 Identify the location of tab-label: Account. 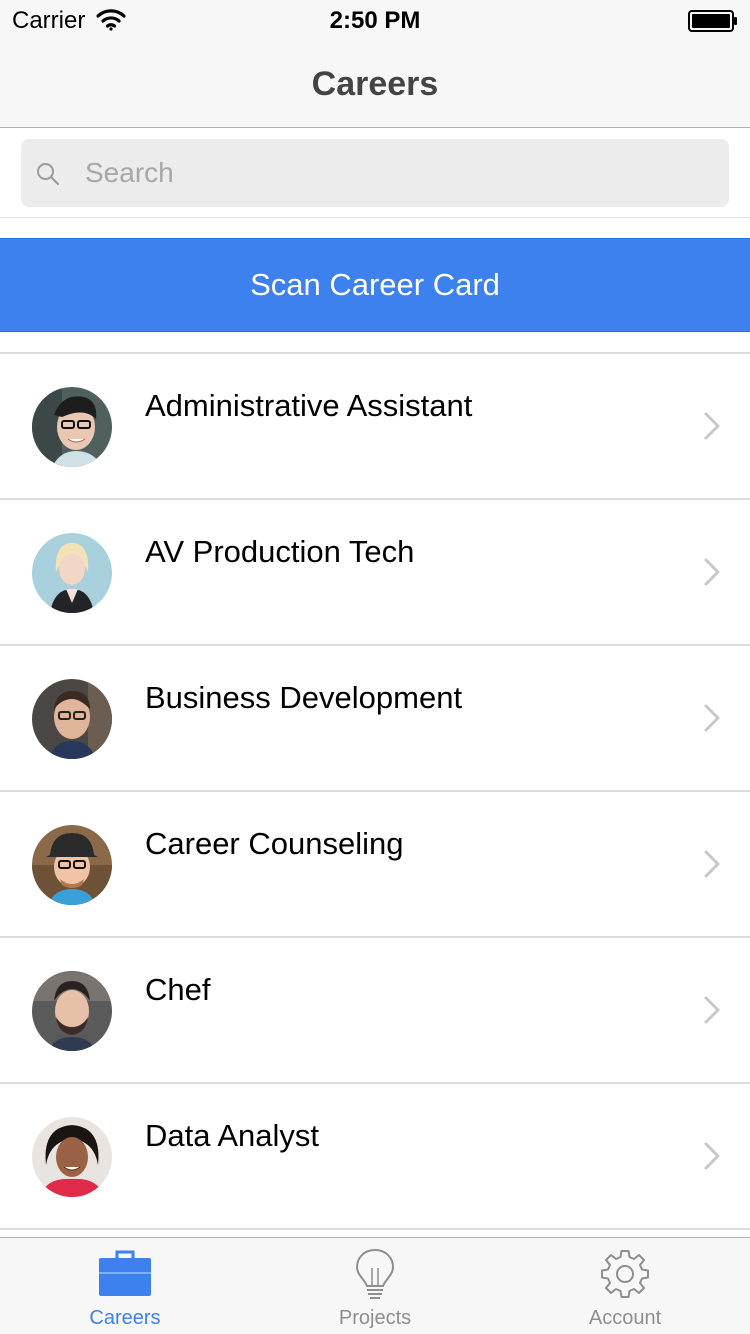
(625, 1318).